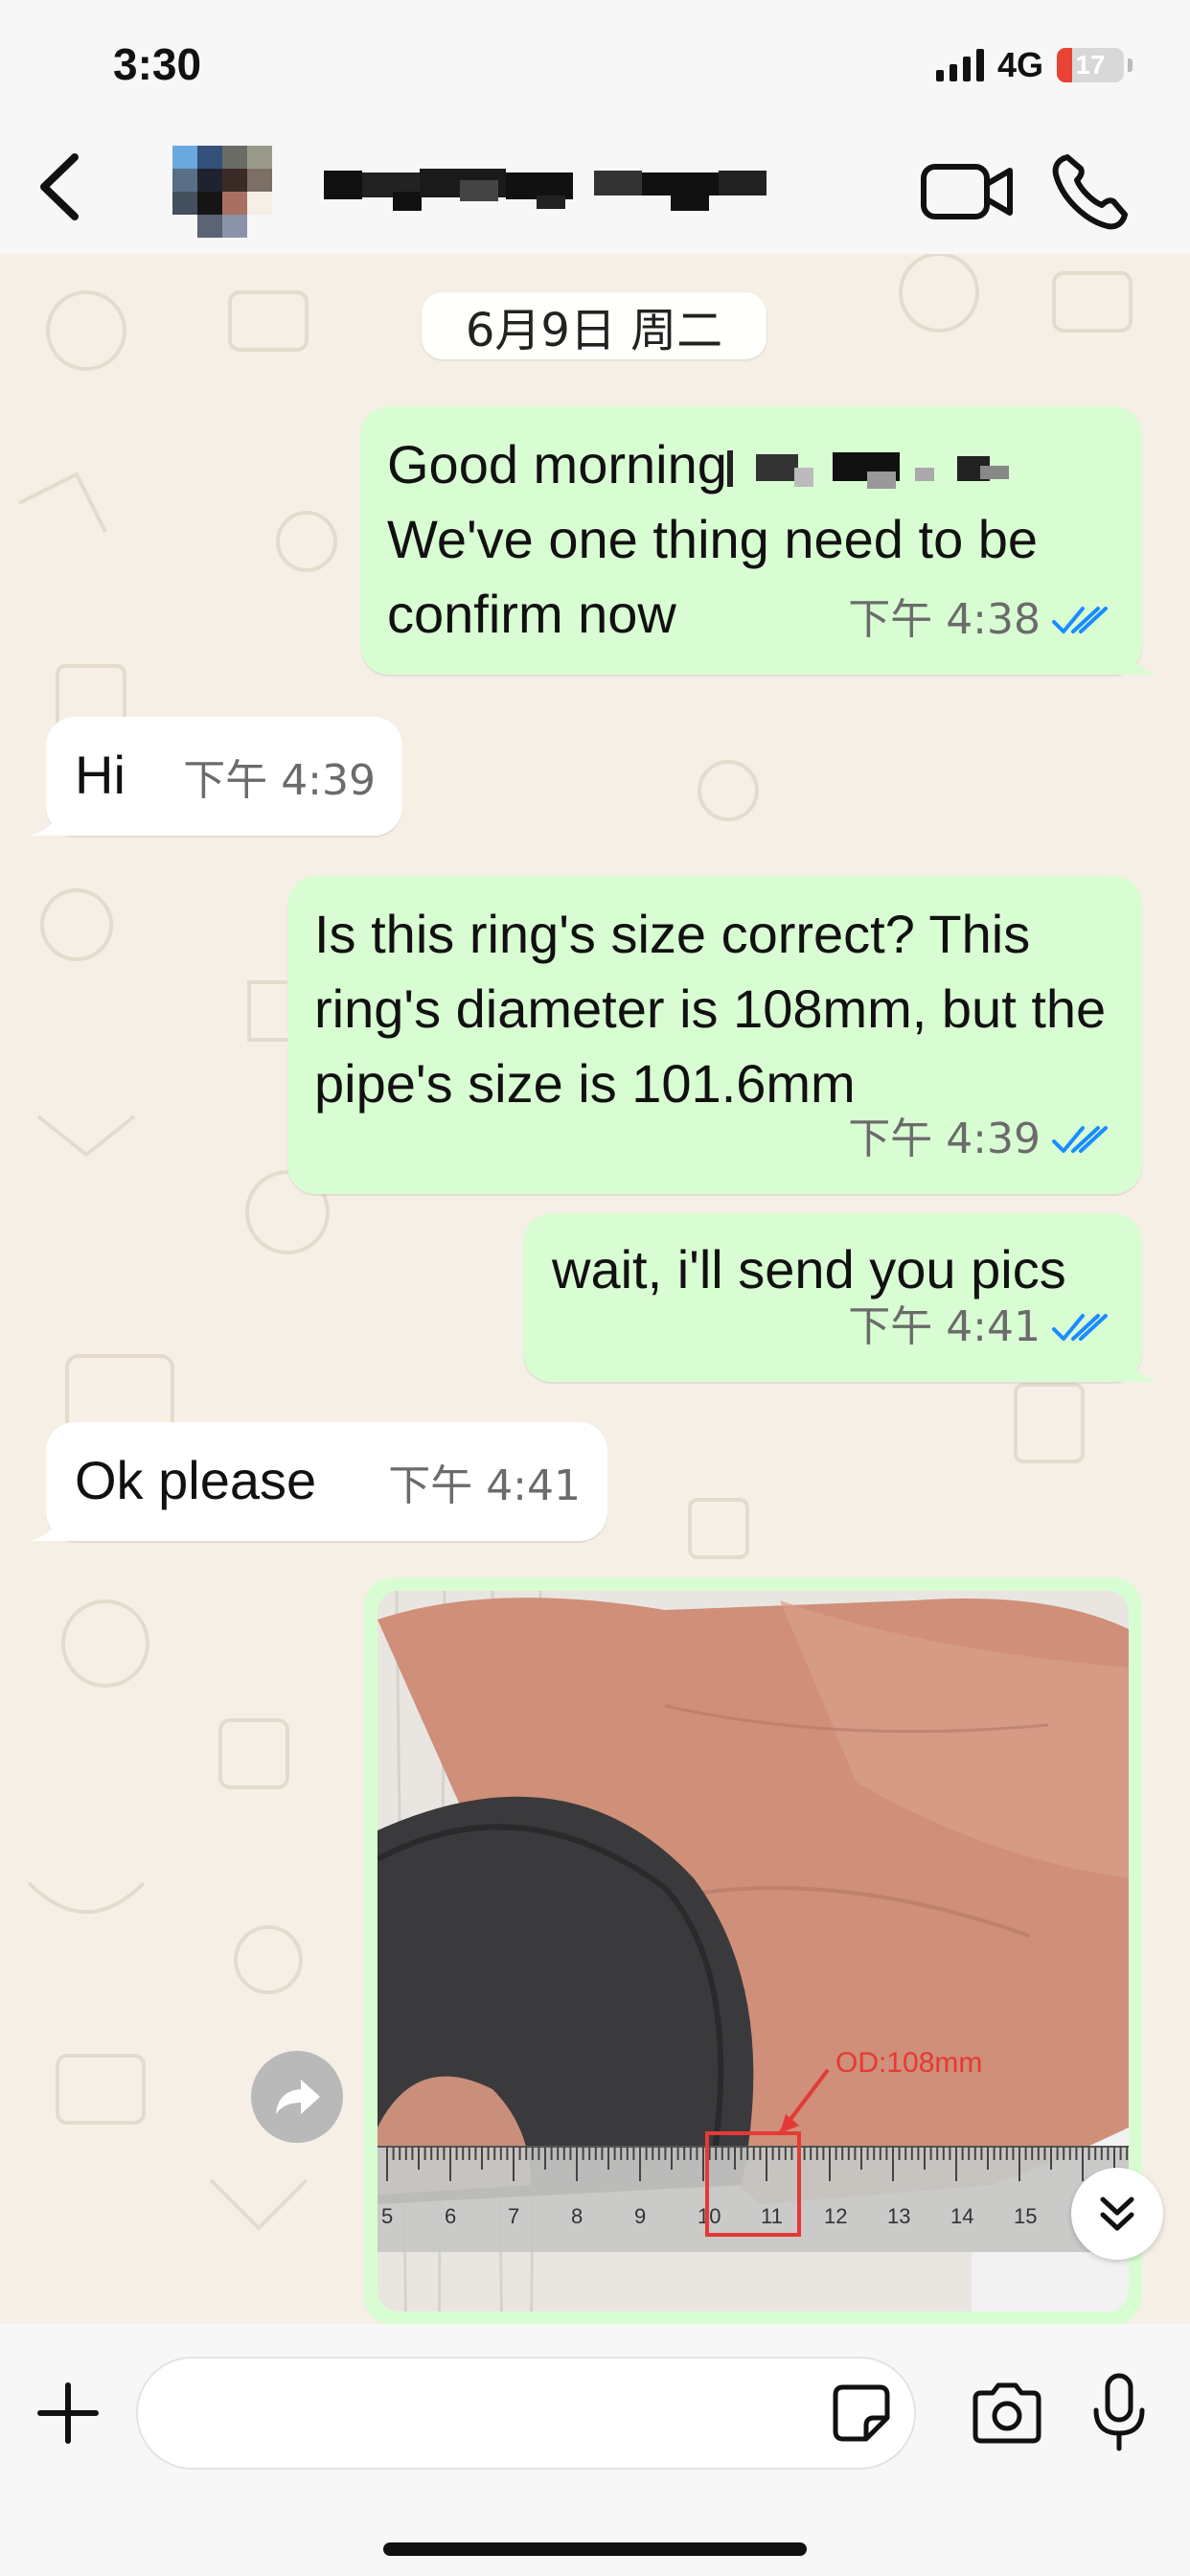 The image size is (1190, 2576). Describe the element at coordinates (1026, 2216) in the screenshot. I see `ruler-label: 15` at that location.